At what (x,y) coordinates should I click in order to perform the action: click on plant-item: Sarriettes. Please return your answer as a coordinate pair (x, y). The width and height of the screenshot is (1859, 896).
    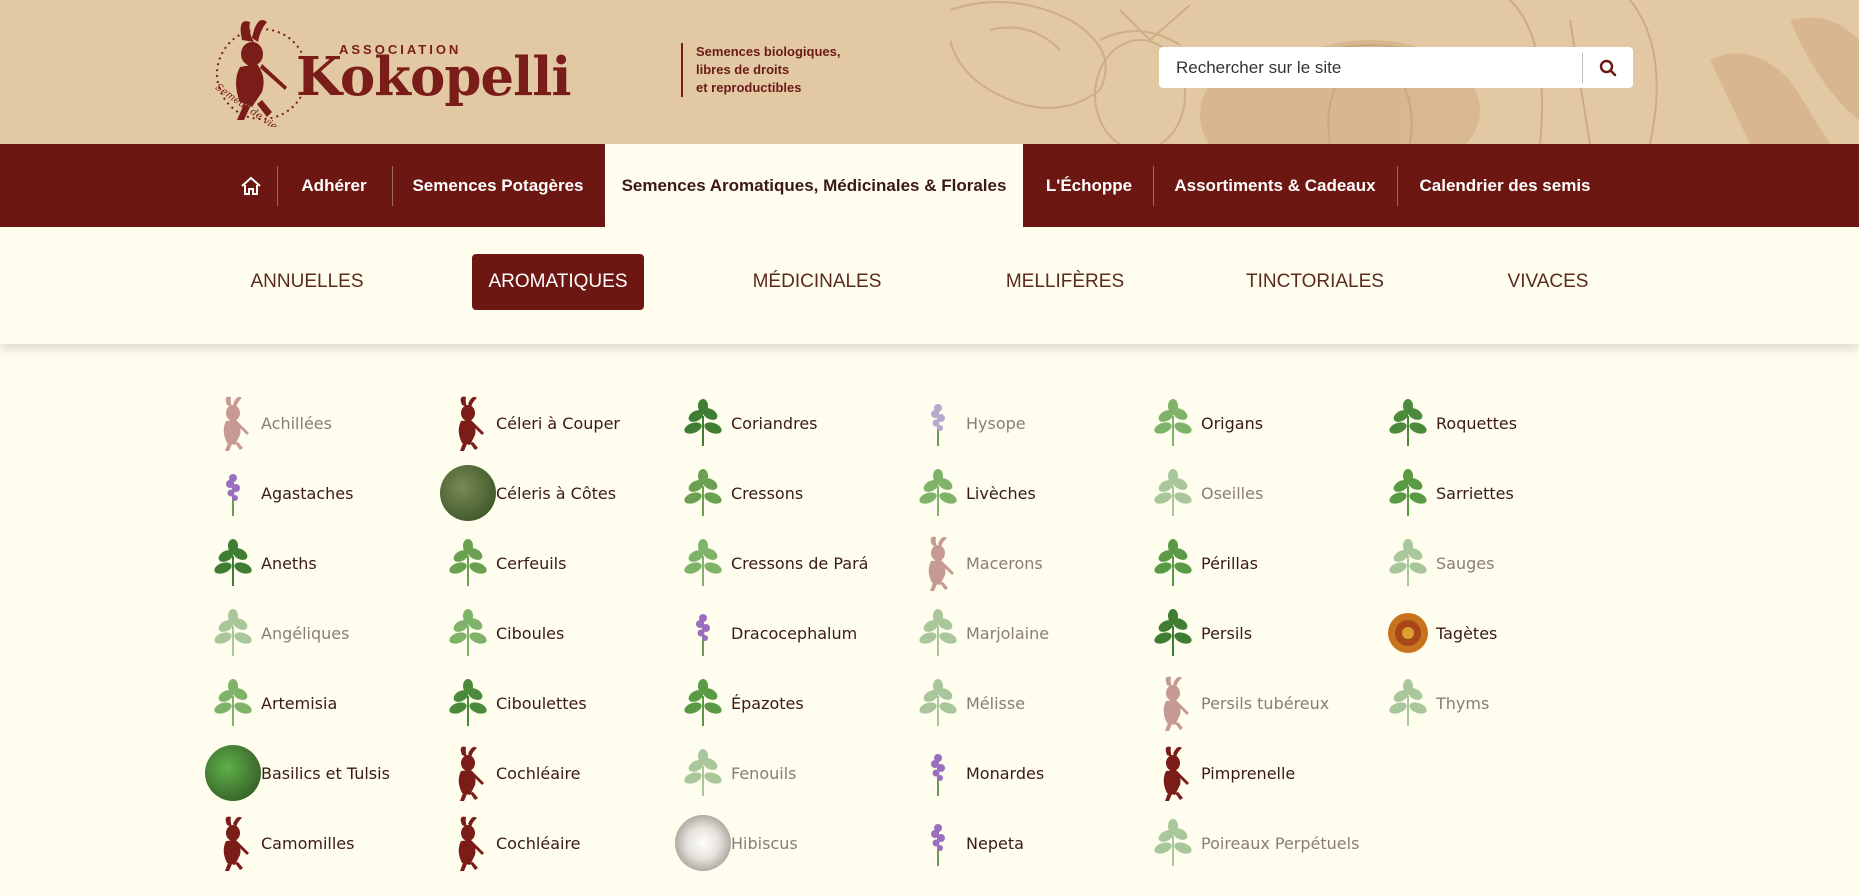
    Looking at the image, I should click on (1447, 493).